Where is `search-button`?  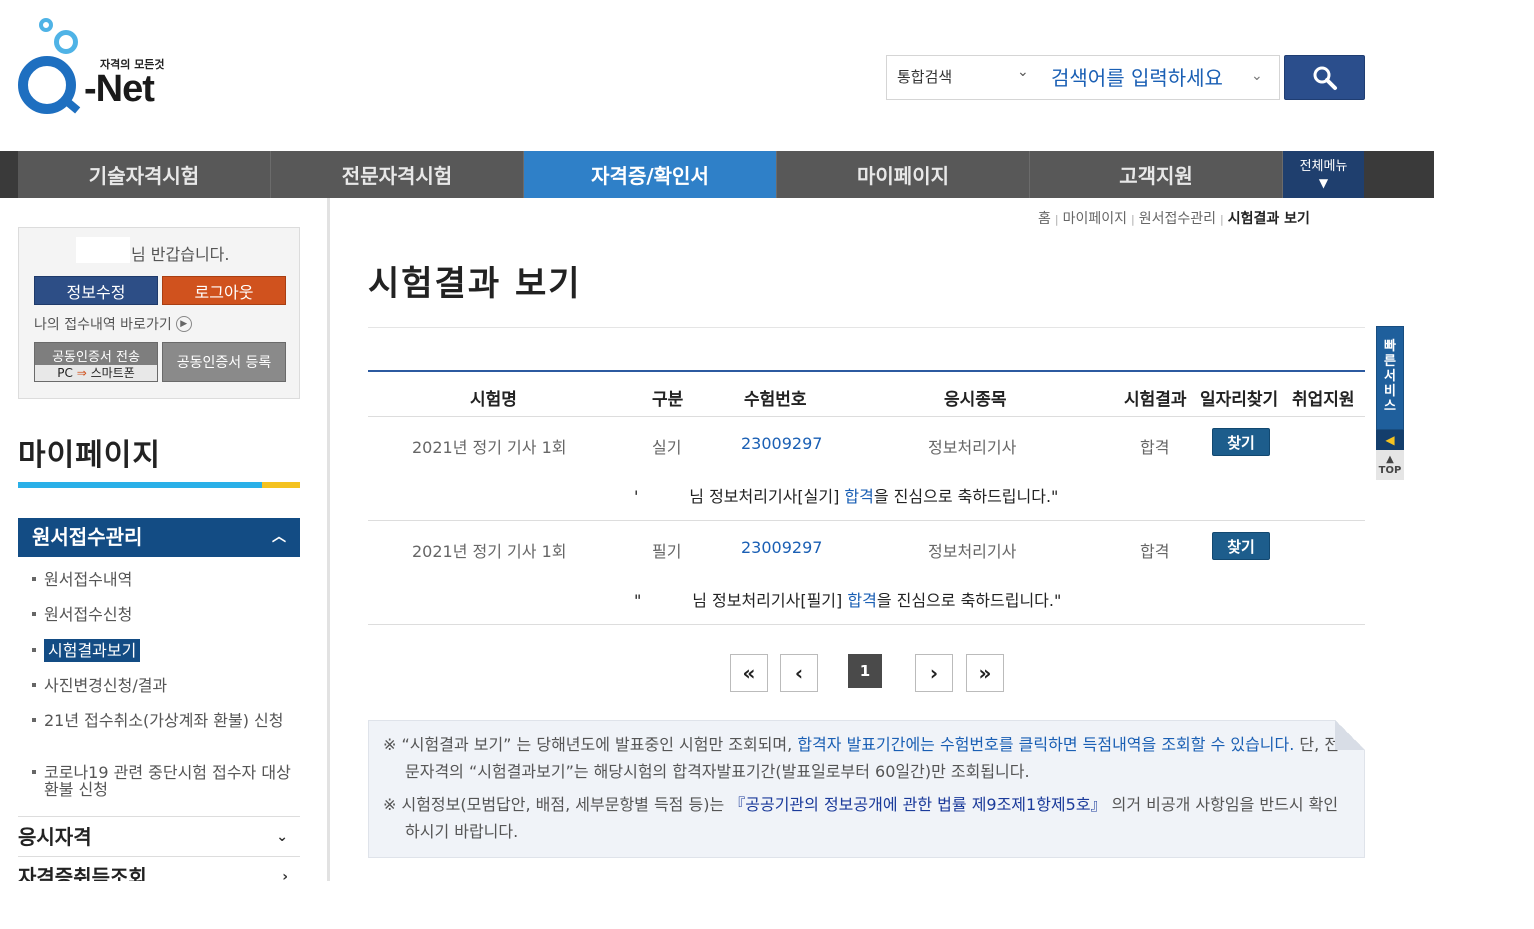
search-button is located at coordinates (1324, 77).